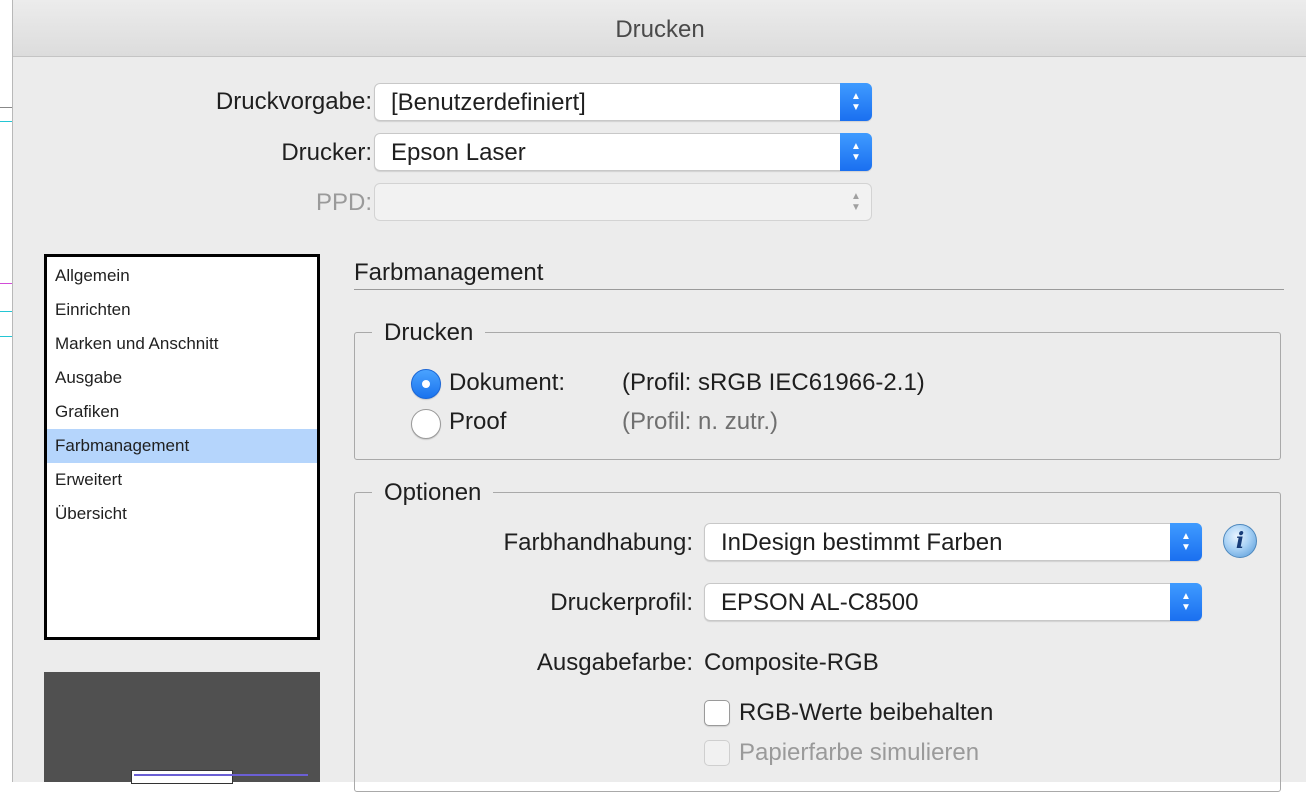 This screenshot has width=1306, height=792. I want to click on sidebar-item-marken: Marken und Anschnitt, so click(182, 344).